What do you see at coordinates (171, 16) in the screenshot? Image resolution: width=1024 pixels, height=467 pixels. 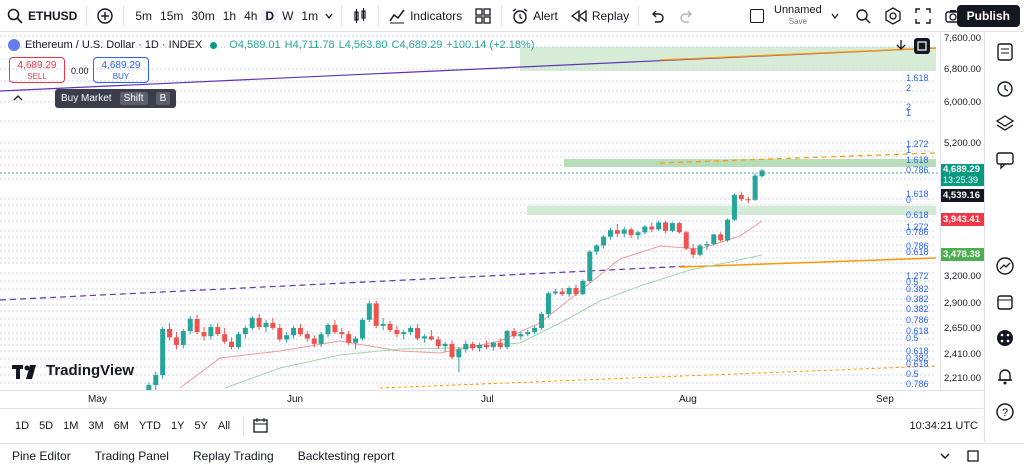 I see `timeframe-15m: 15m` at bounding box center [171, 16].